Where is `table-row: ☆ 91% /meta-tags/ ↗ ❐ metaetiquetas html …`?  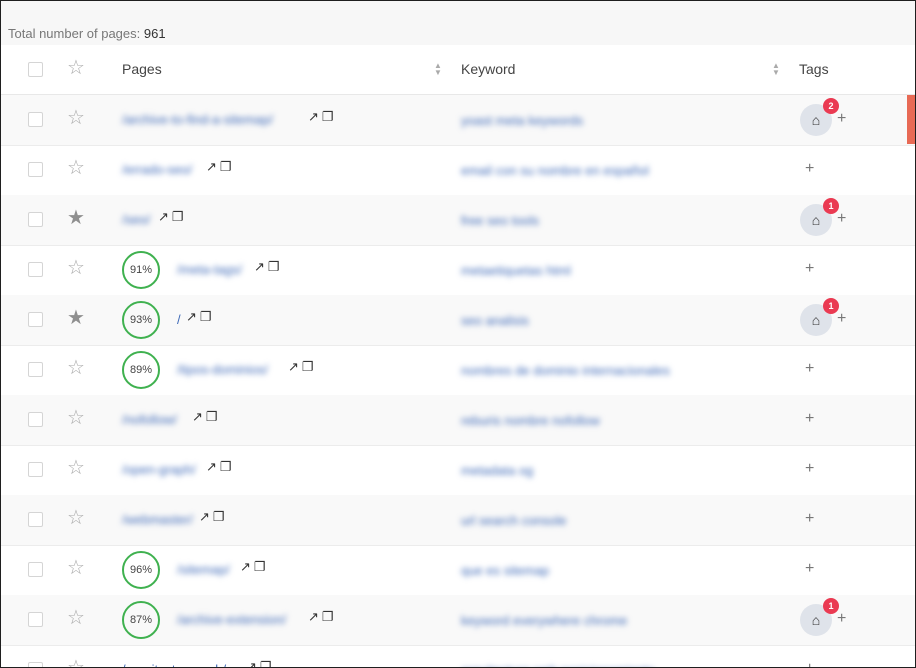
table-row: ☆ 91% /meta-tags/ ↗ ❐ metaetiquetas html … is located at coordinates (458, 270).